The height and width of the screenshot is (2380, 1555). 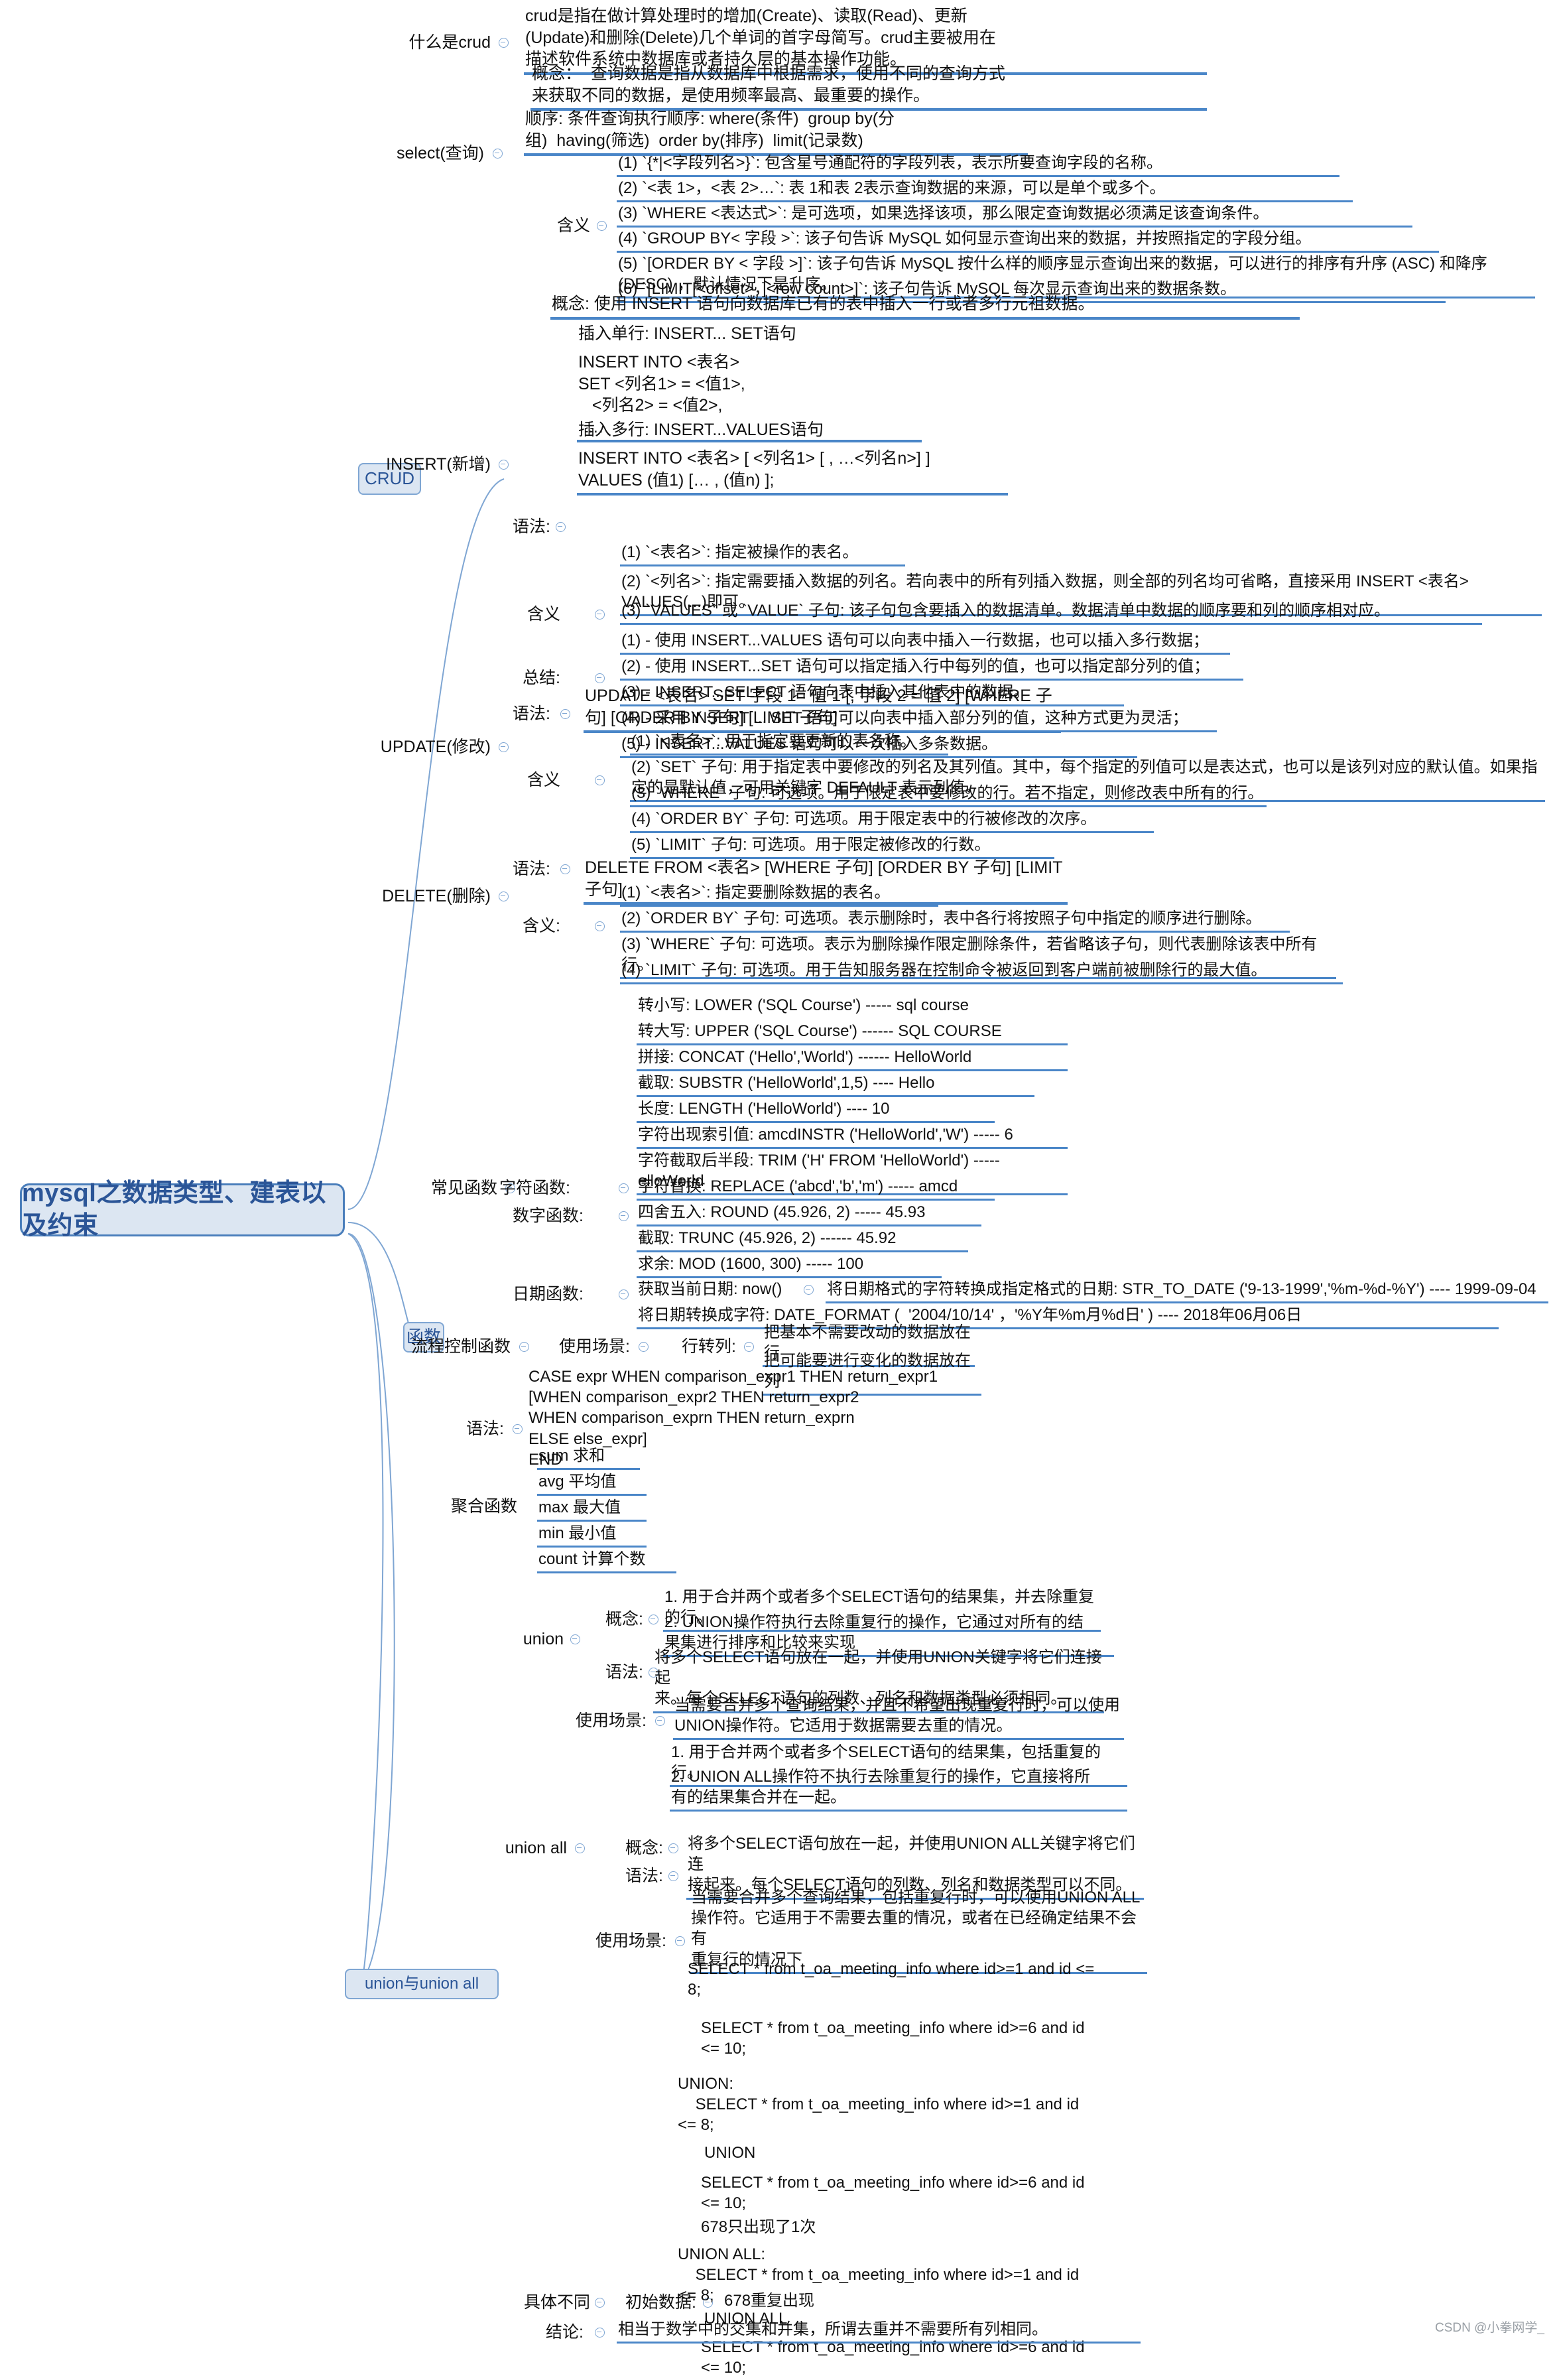 What do you see at coordinates (504, 747) in the screenshot?
I see `toggle-update` at bounding box center [504, 747].